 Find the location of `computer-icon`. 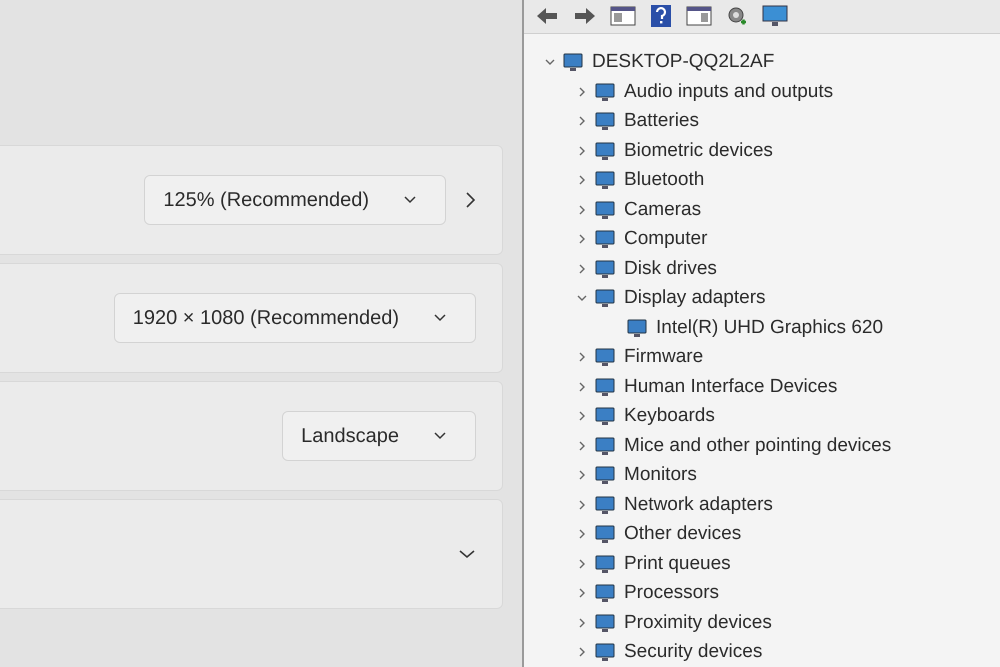

computer-icon is located at coordinates (573, 62).